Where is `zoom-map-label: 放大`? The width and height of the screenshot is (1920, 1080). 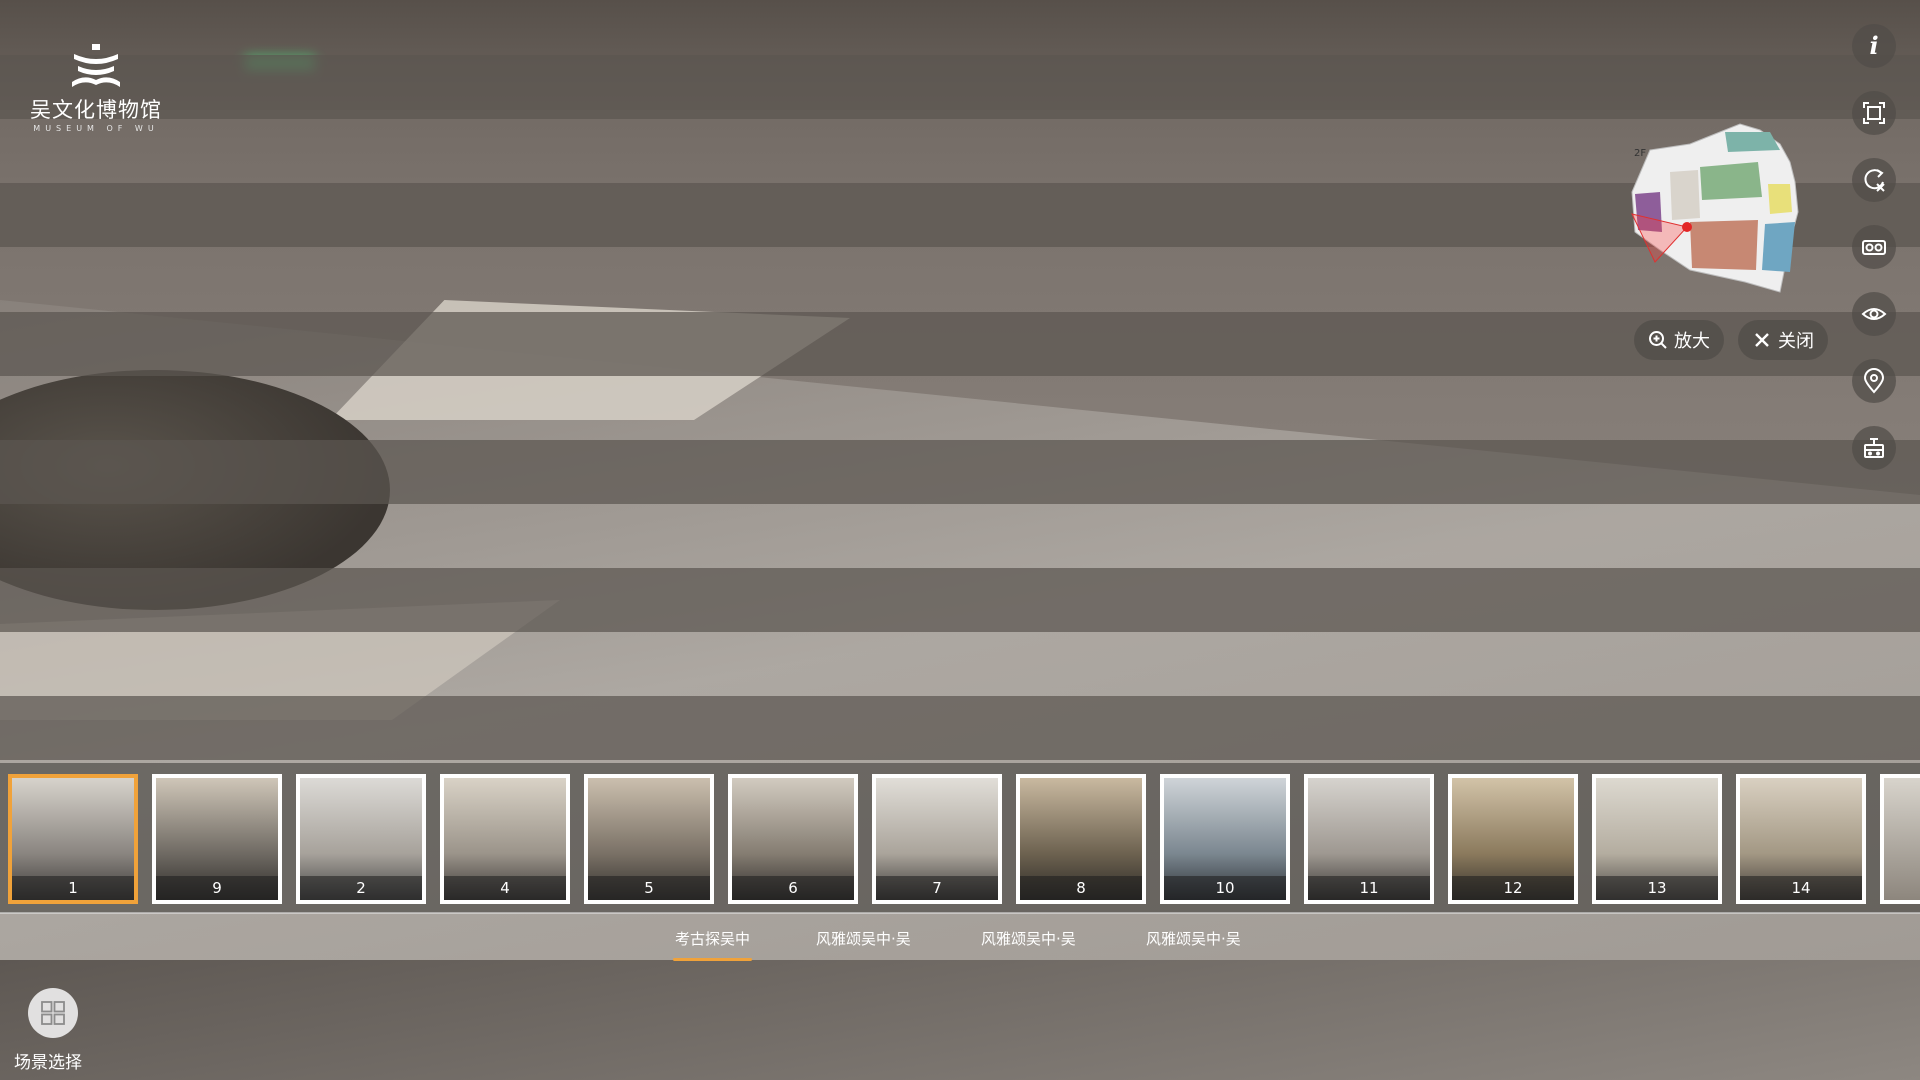
zoom-map-label: 放大 is located at coordinates (1692, 341).